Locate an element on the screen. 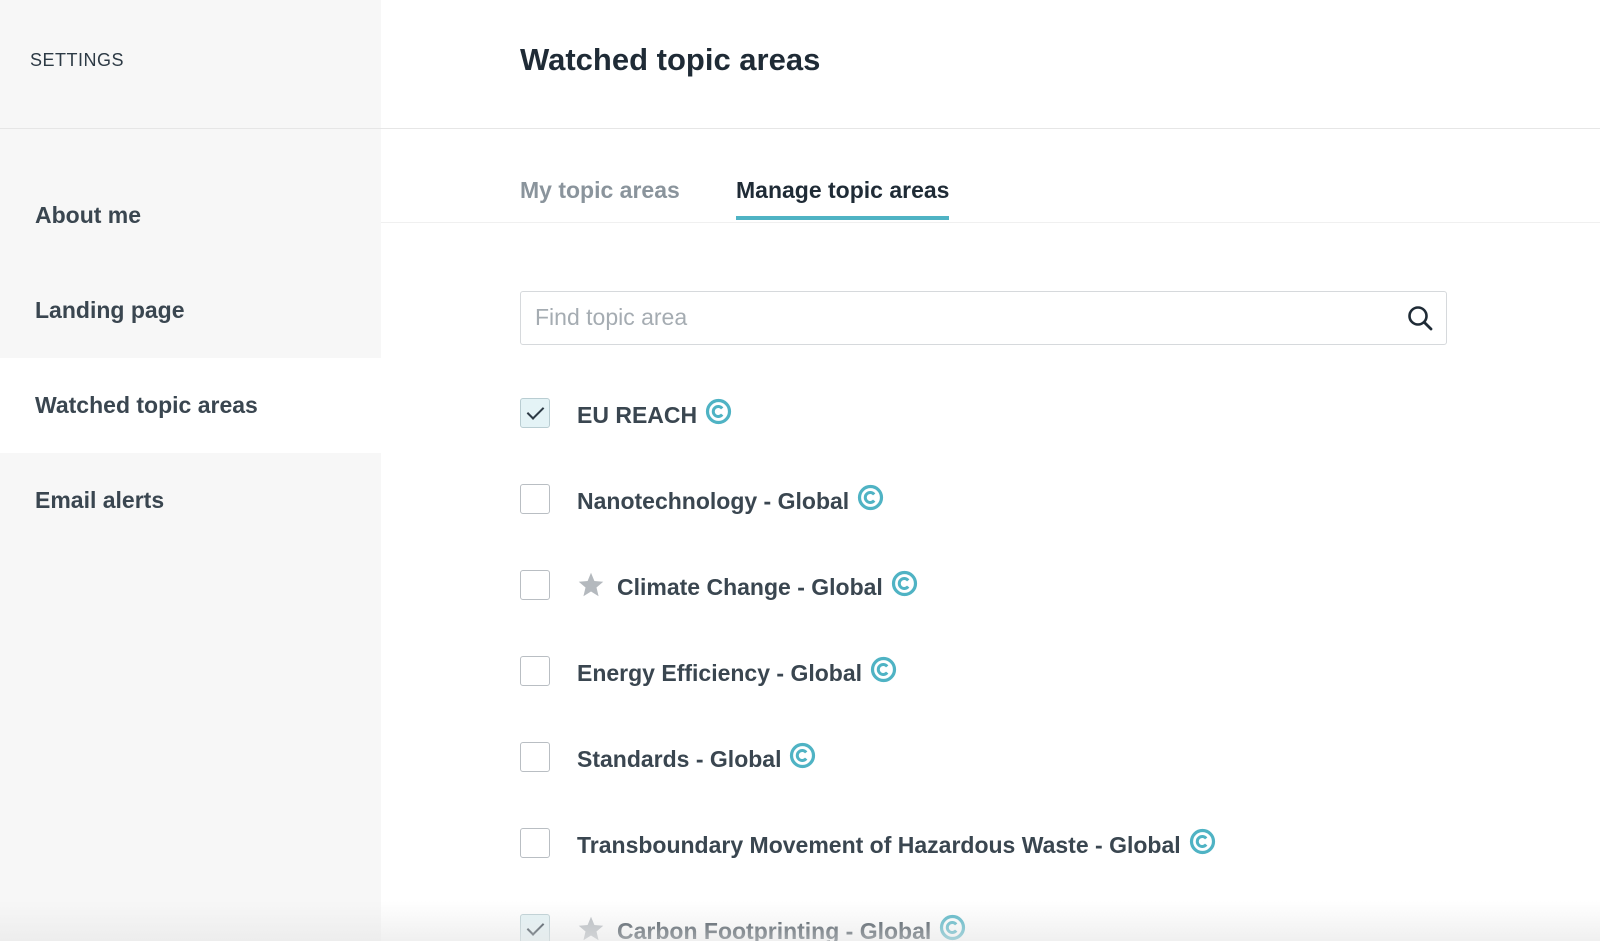  search-box is located at coordinates (983, 318).